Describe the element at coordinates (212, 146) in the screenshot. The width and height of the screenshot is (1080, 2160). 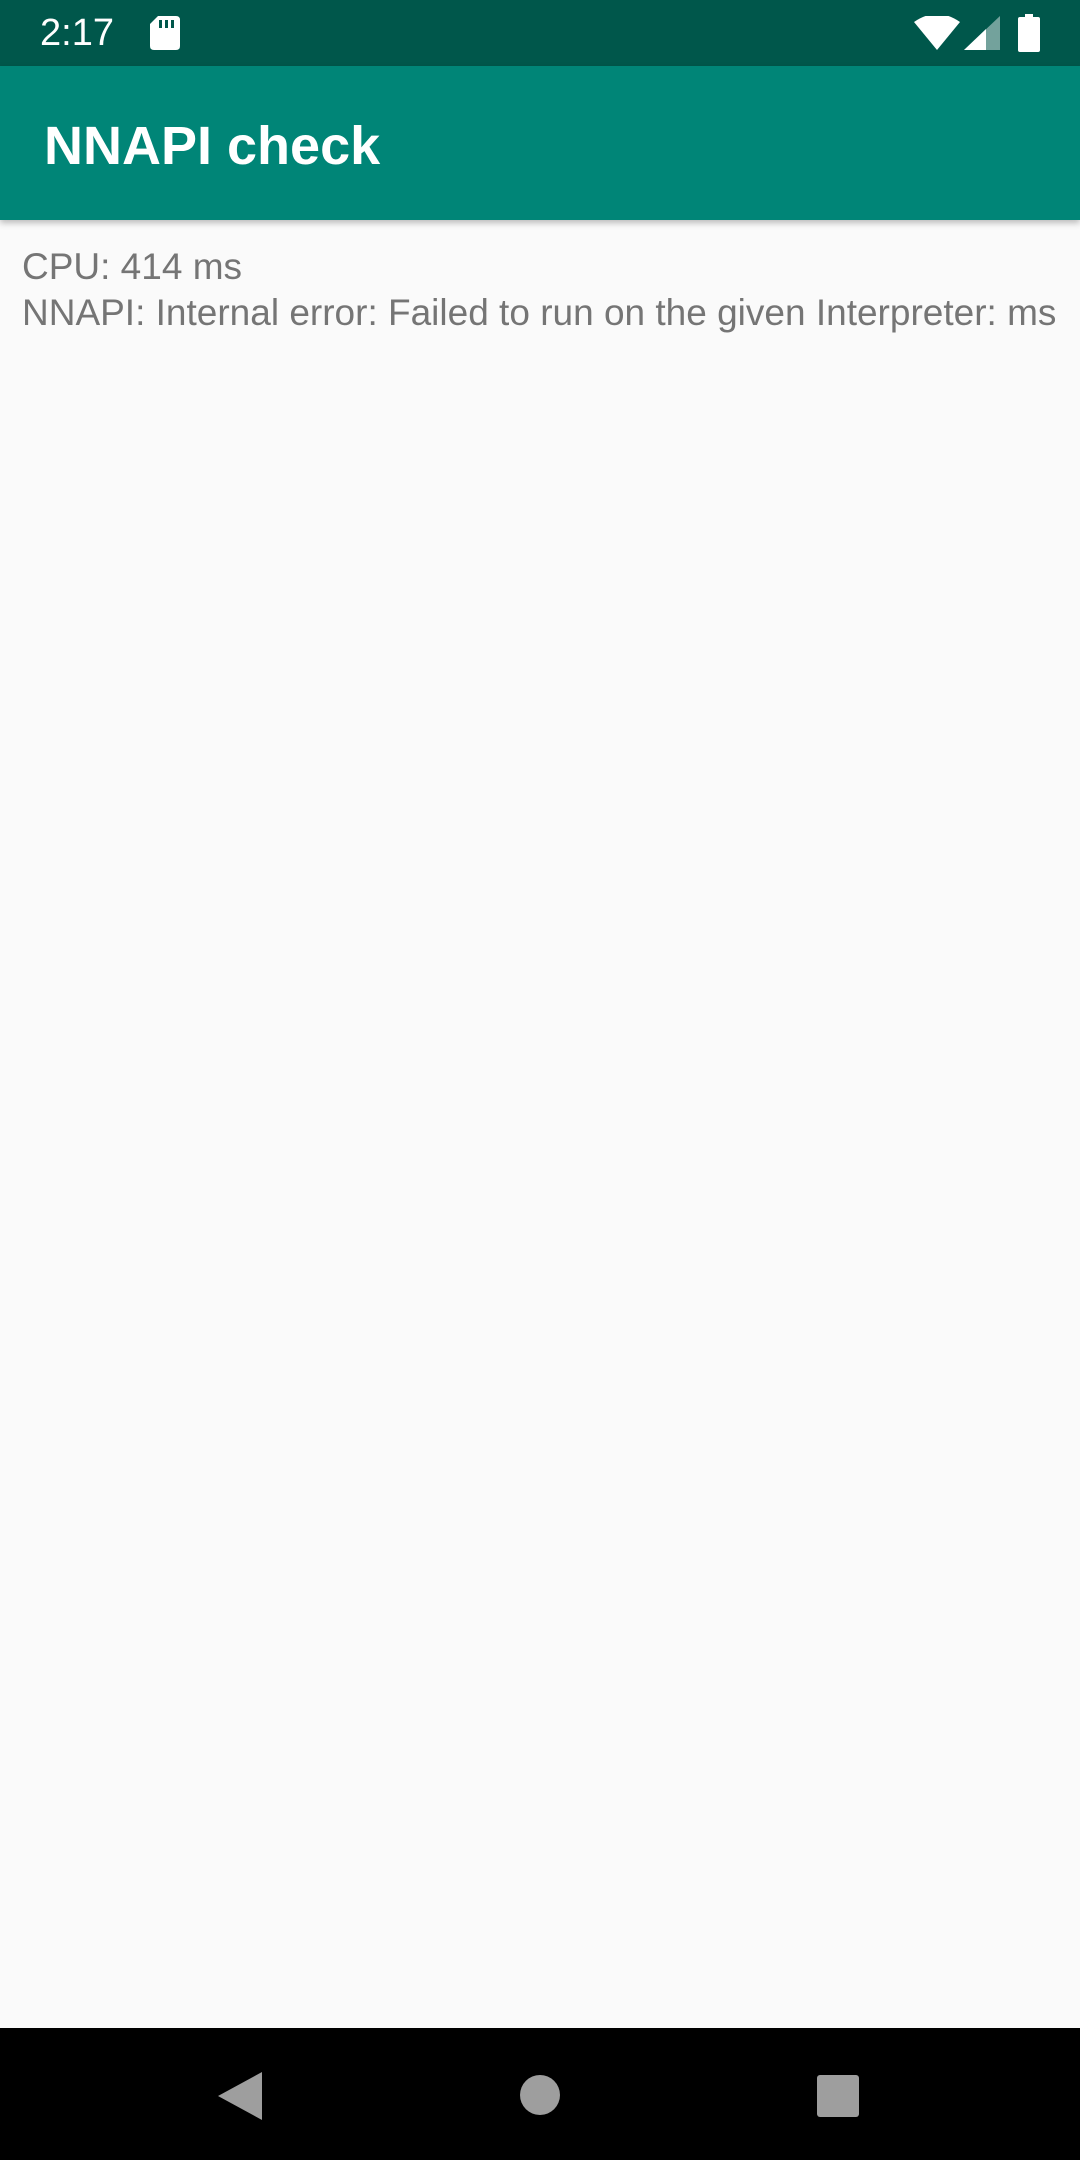
I see `app-title: NNAPI check` at that location.